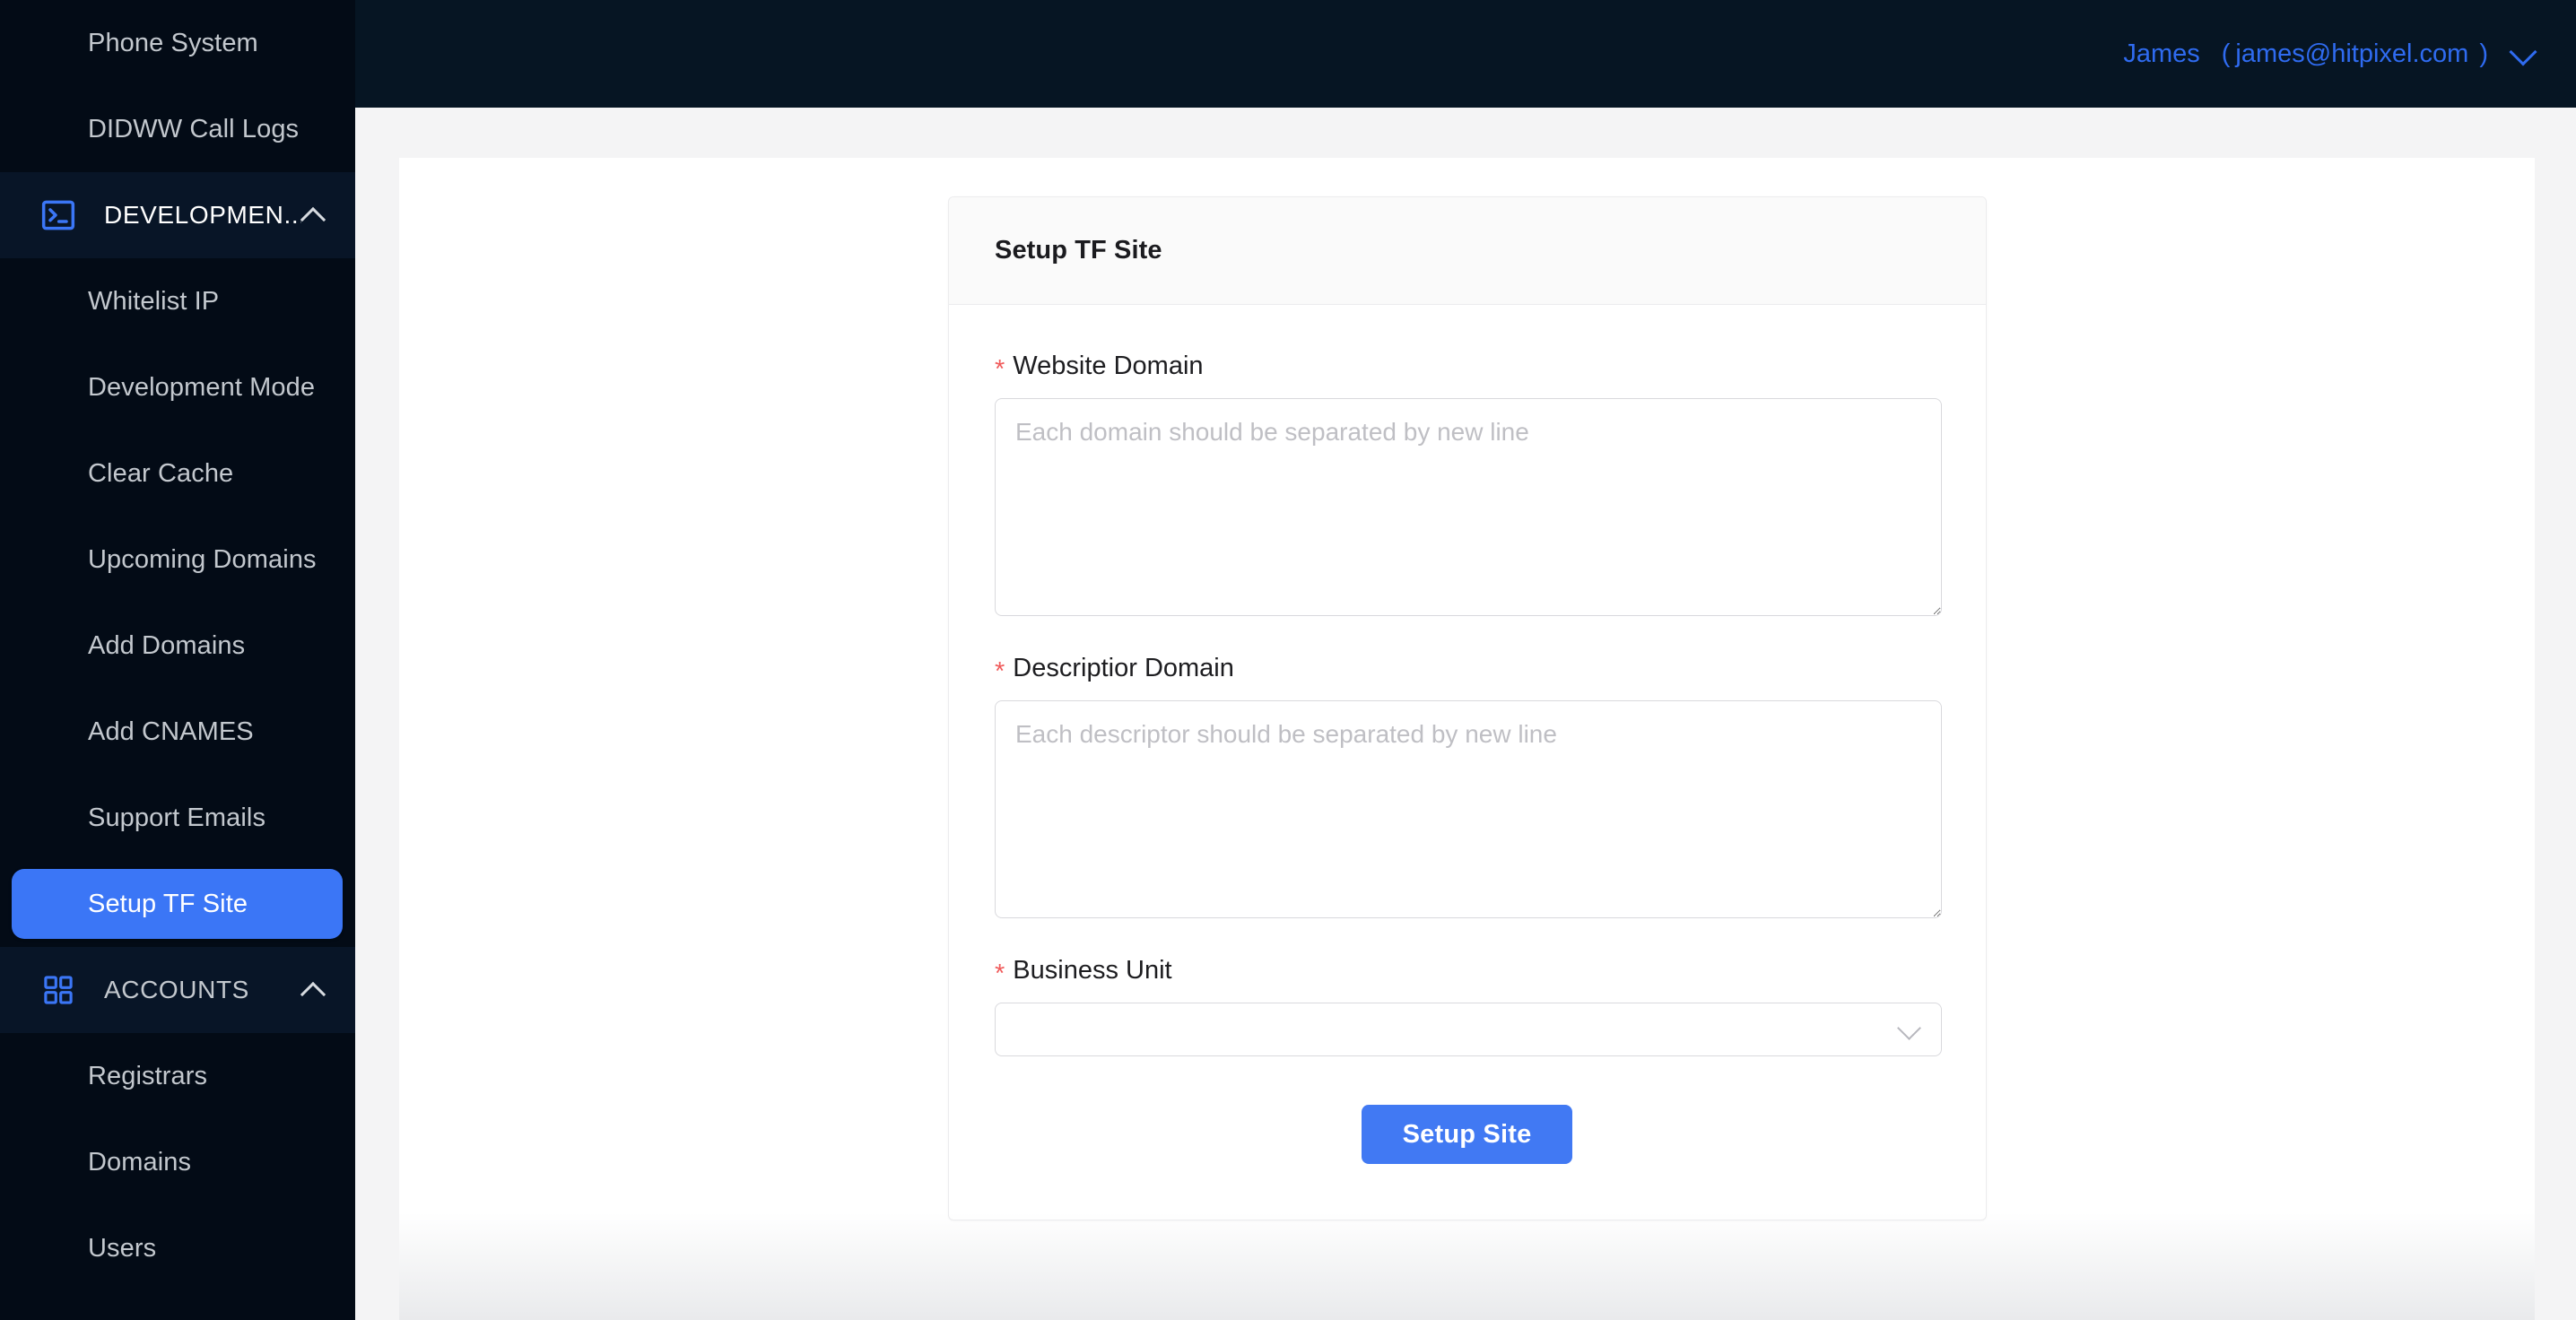  I want to click on sidebar-item-domains: Domains, so click(177, 1162).